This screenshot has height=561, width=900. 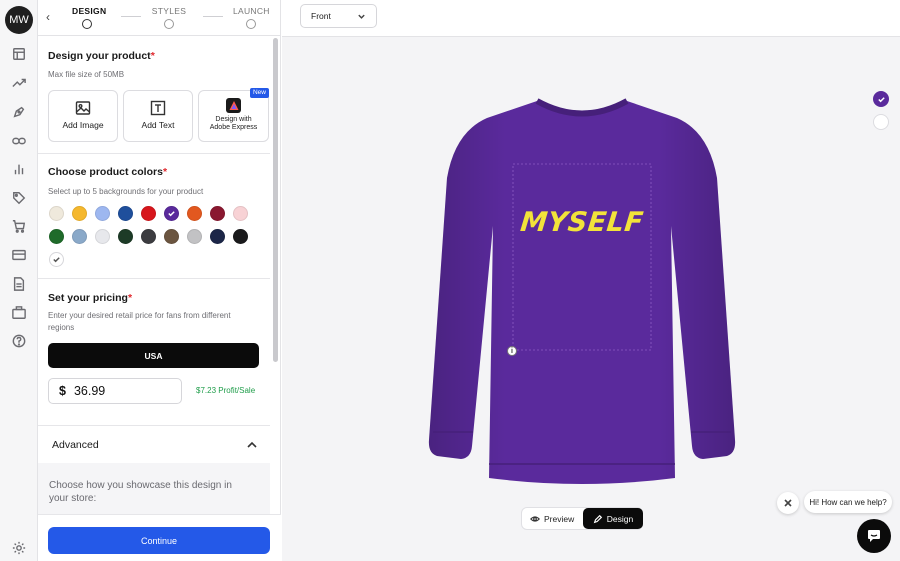 I want to click on left-rail: MW, so click(x=19, y=280).